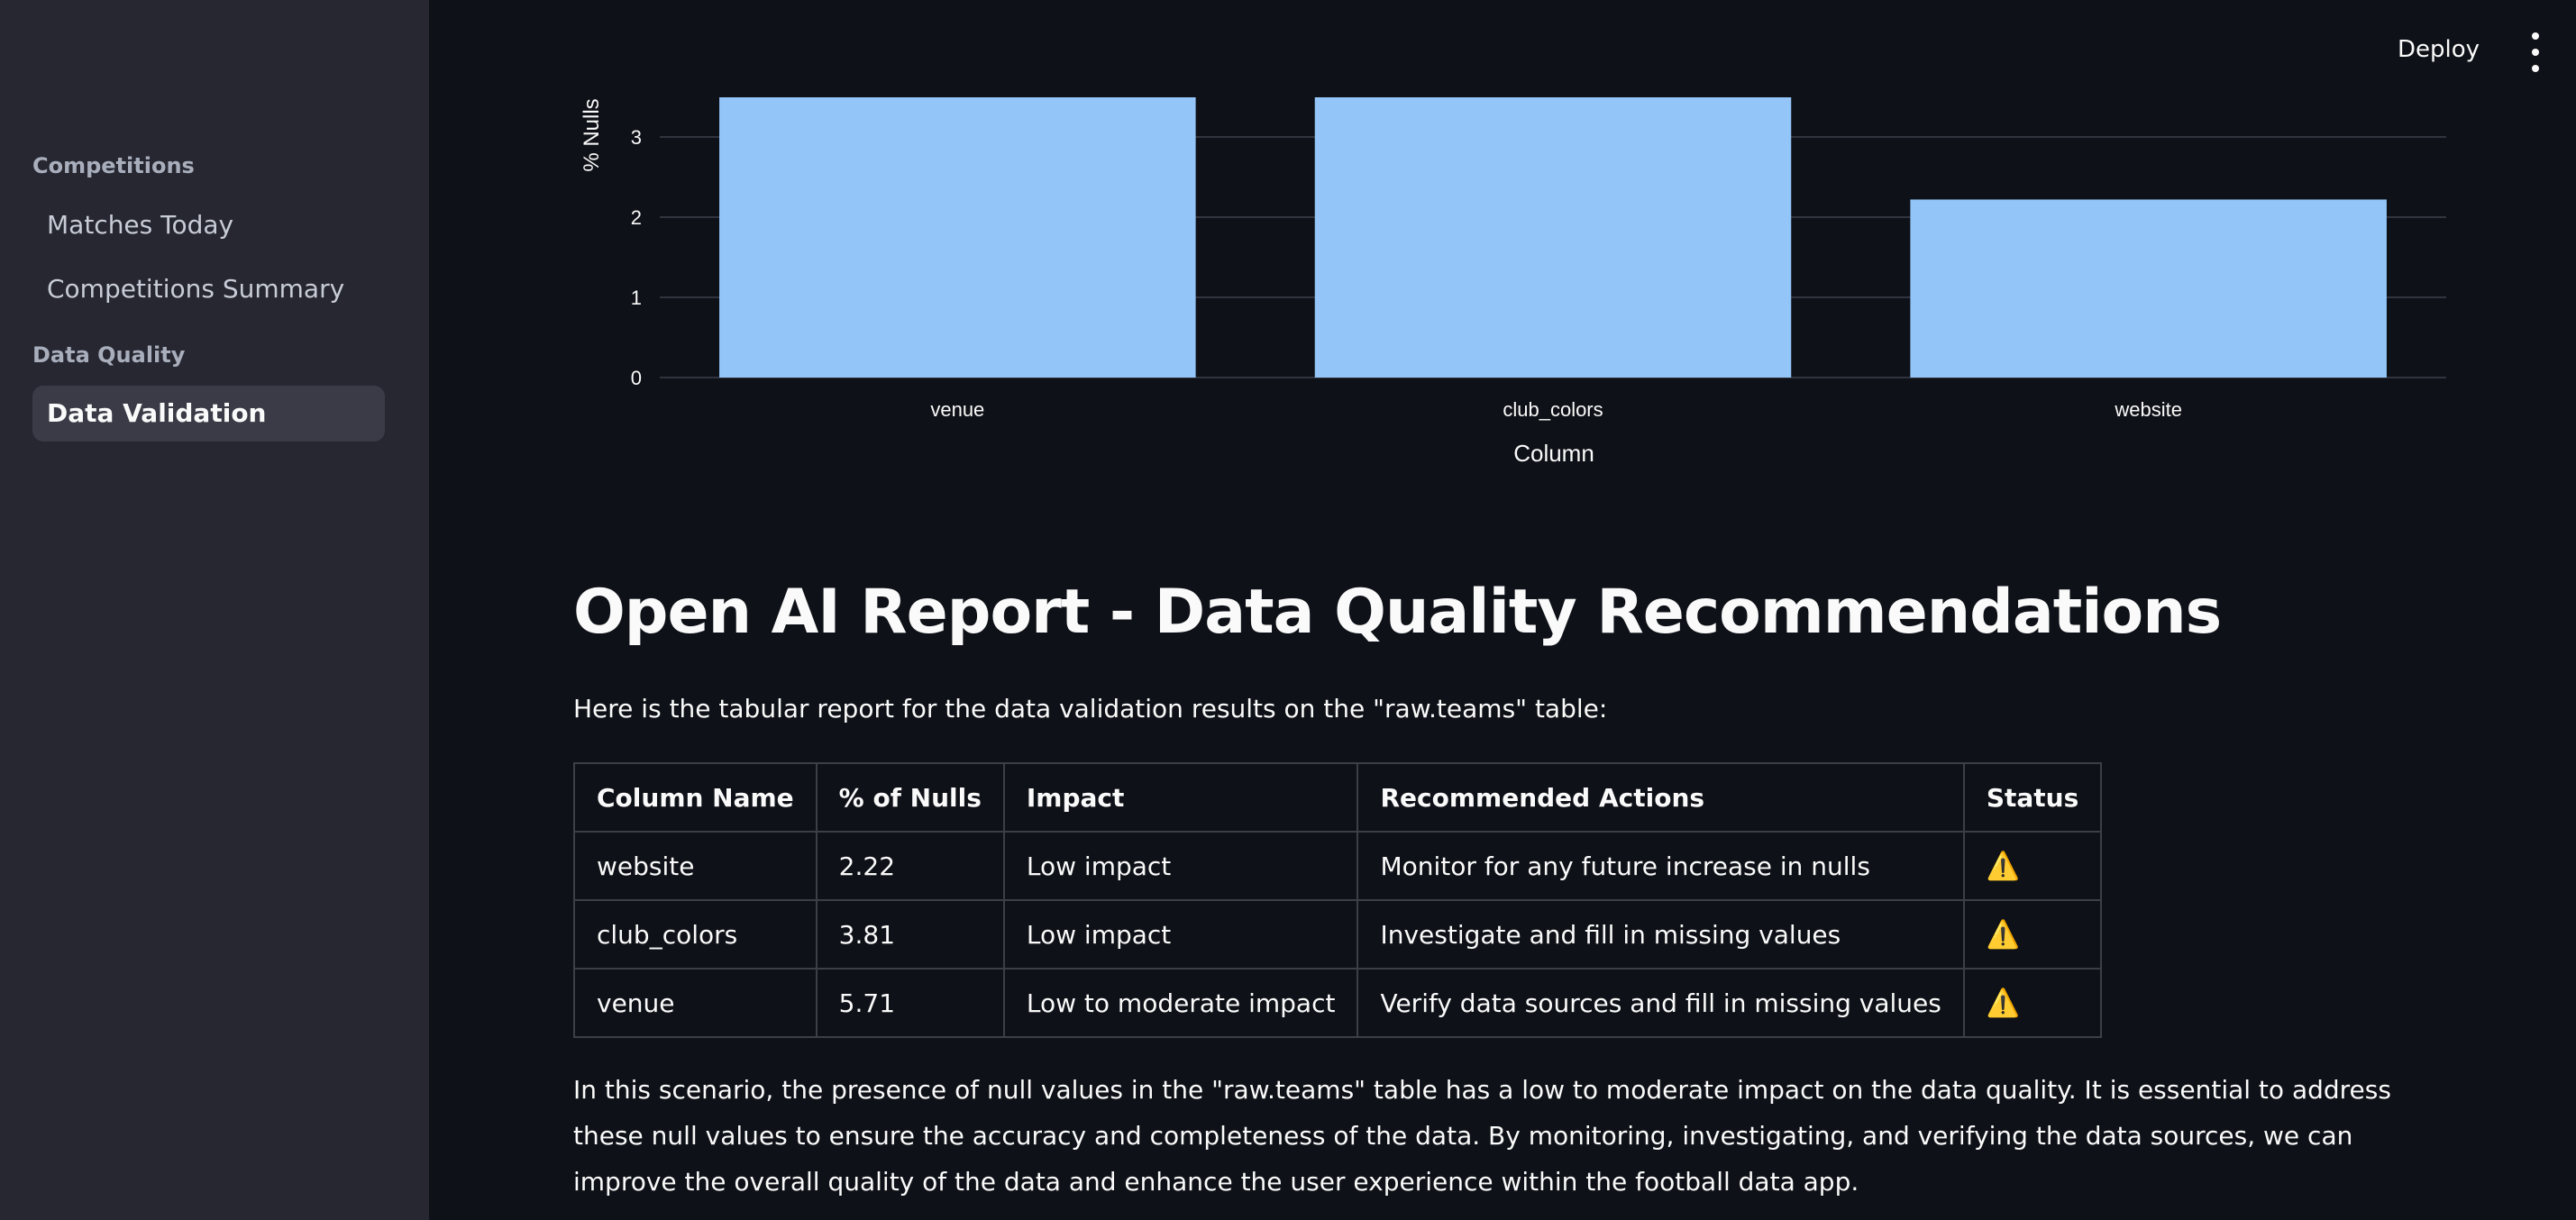  Describe the element at coordinates (695, 797) in the screenshot. I see `header-column-name: Column Name` at that location.